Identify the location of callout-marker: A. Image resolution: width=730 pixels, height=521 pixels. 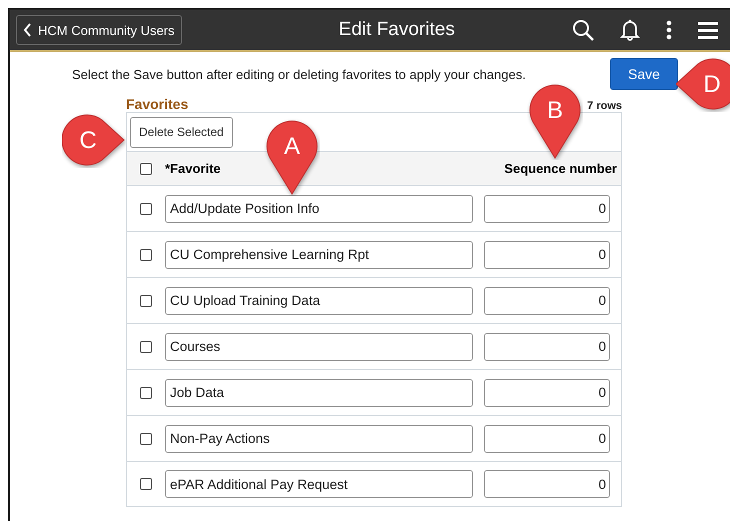
(292, 157).